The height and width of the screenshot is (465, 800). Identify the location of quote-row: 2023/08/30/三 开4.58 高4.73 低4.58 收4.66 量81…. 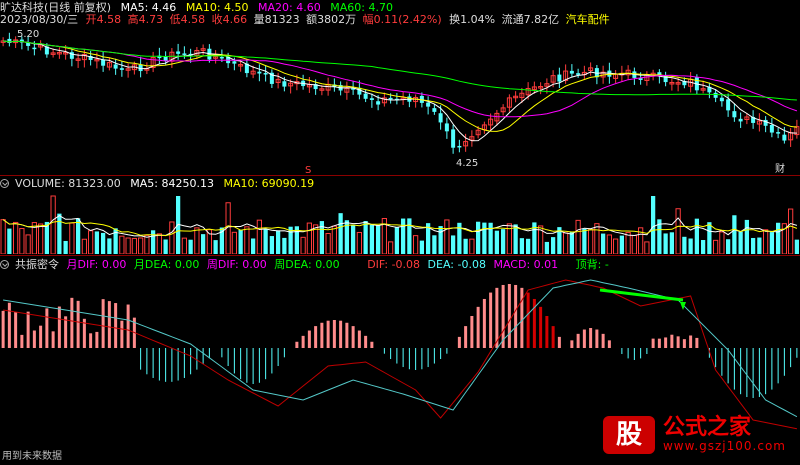
(308, 19).